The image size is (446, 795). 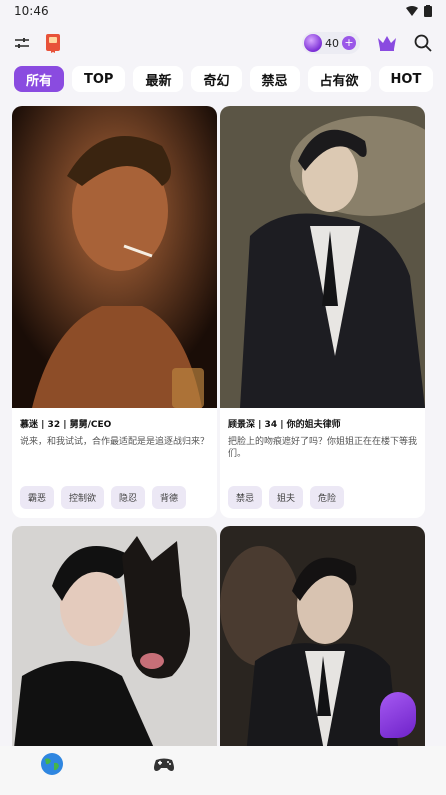 I want to click on book-icon, so click(x=53, y=43).